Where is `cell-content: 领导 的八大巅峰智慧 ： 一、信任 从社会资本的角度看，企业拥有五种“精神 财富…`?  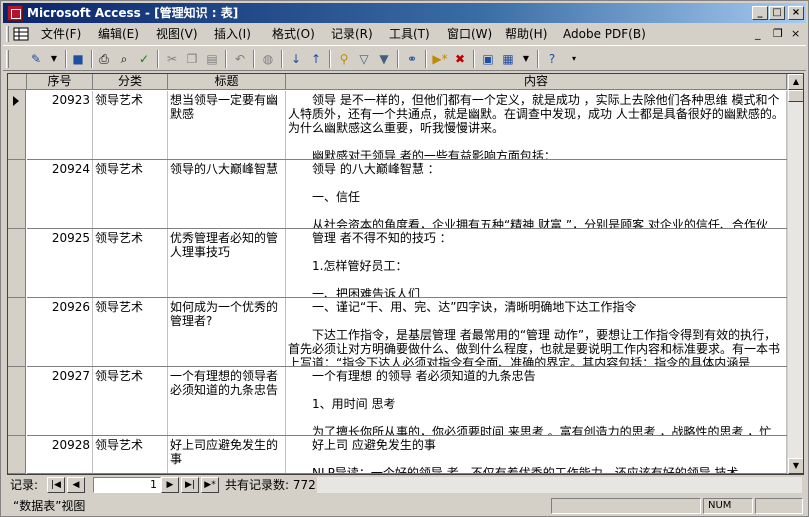 cell-content: 领导 的八大巅峰智慧 ： 一、信任 从社会资本的角度看，企业拥有五种“精神 财富… is located at coordinates (536, 194).